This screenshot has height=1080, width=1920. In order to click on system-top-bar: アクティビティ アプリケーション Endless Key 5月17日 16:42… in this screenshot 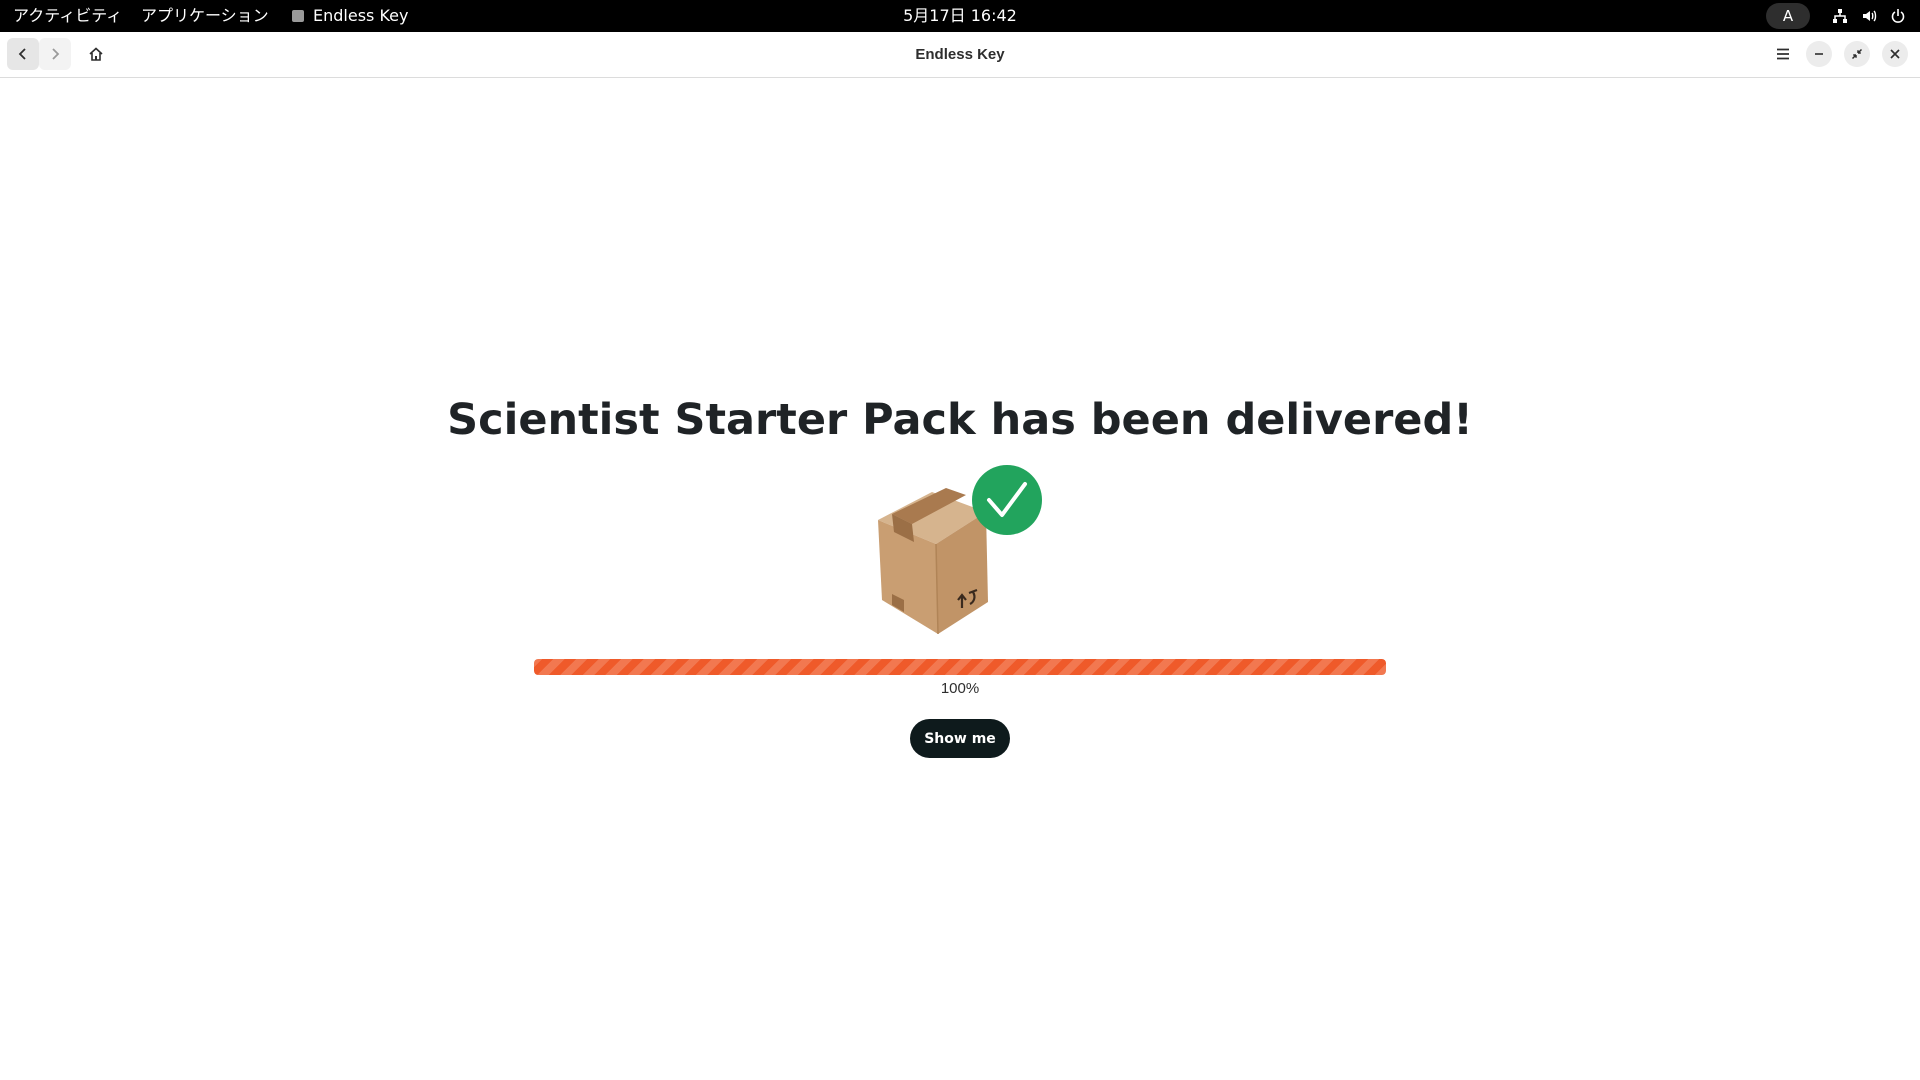, I will do `click(960, 16)`.